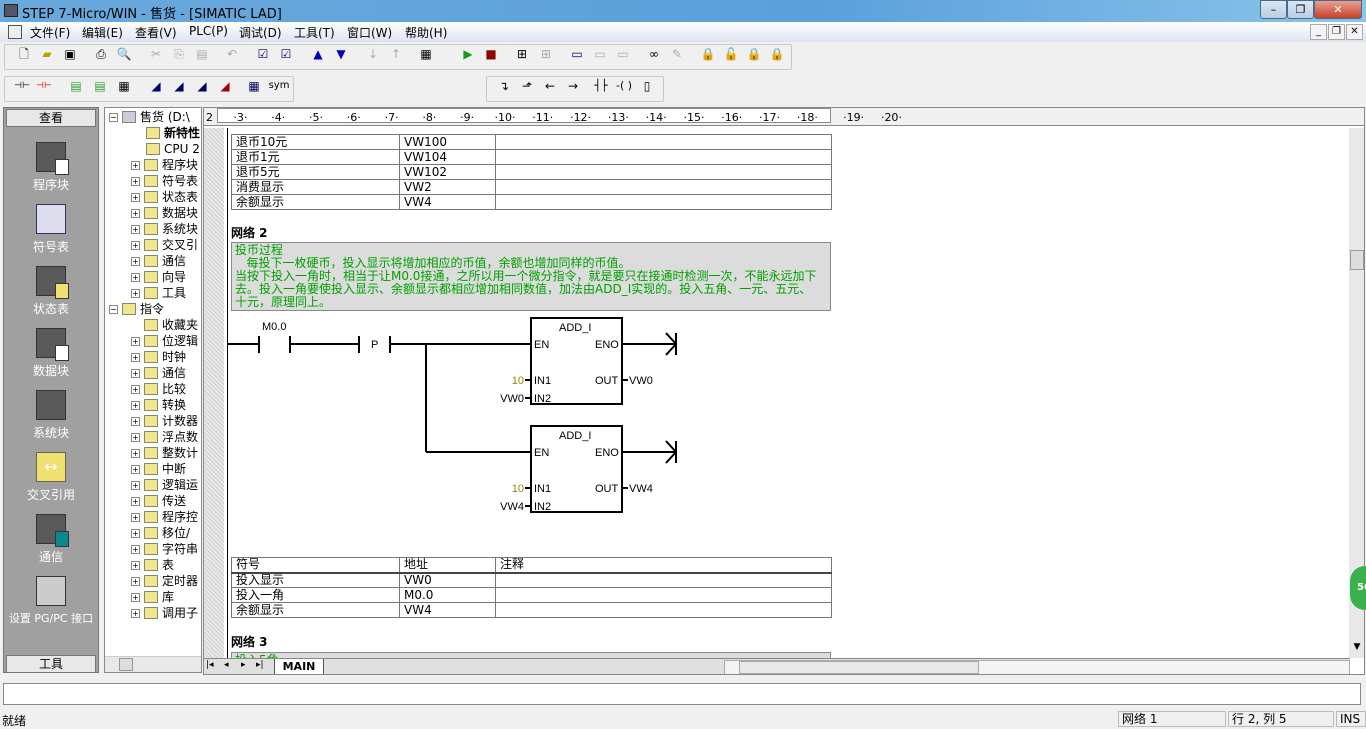  Describe the element at coordinates (341, 54) in the screenshot. I see `download-icon: ▼` at that location.